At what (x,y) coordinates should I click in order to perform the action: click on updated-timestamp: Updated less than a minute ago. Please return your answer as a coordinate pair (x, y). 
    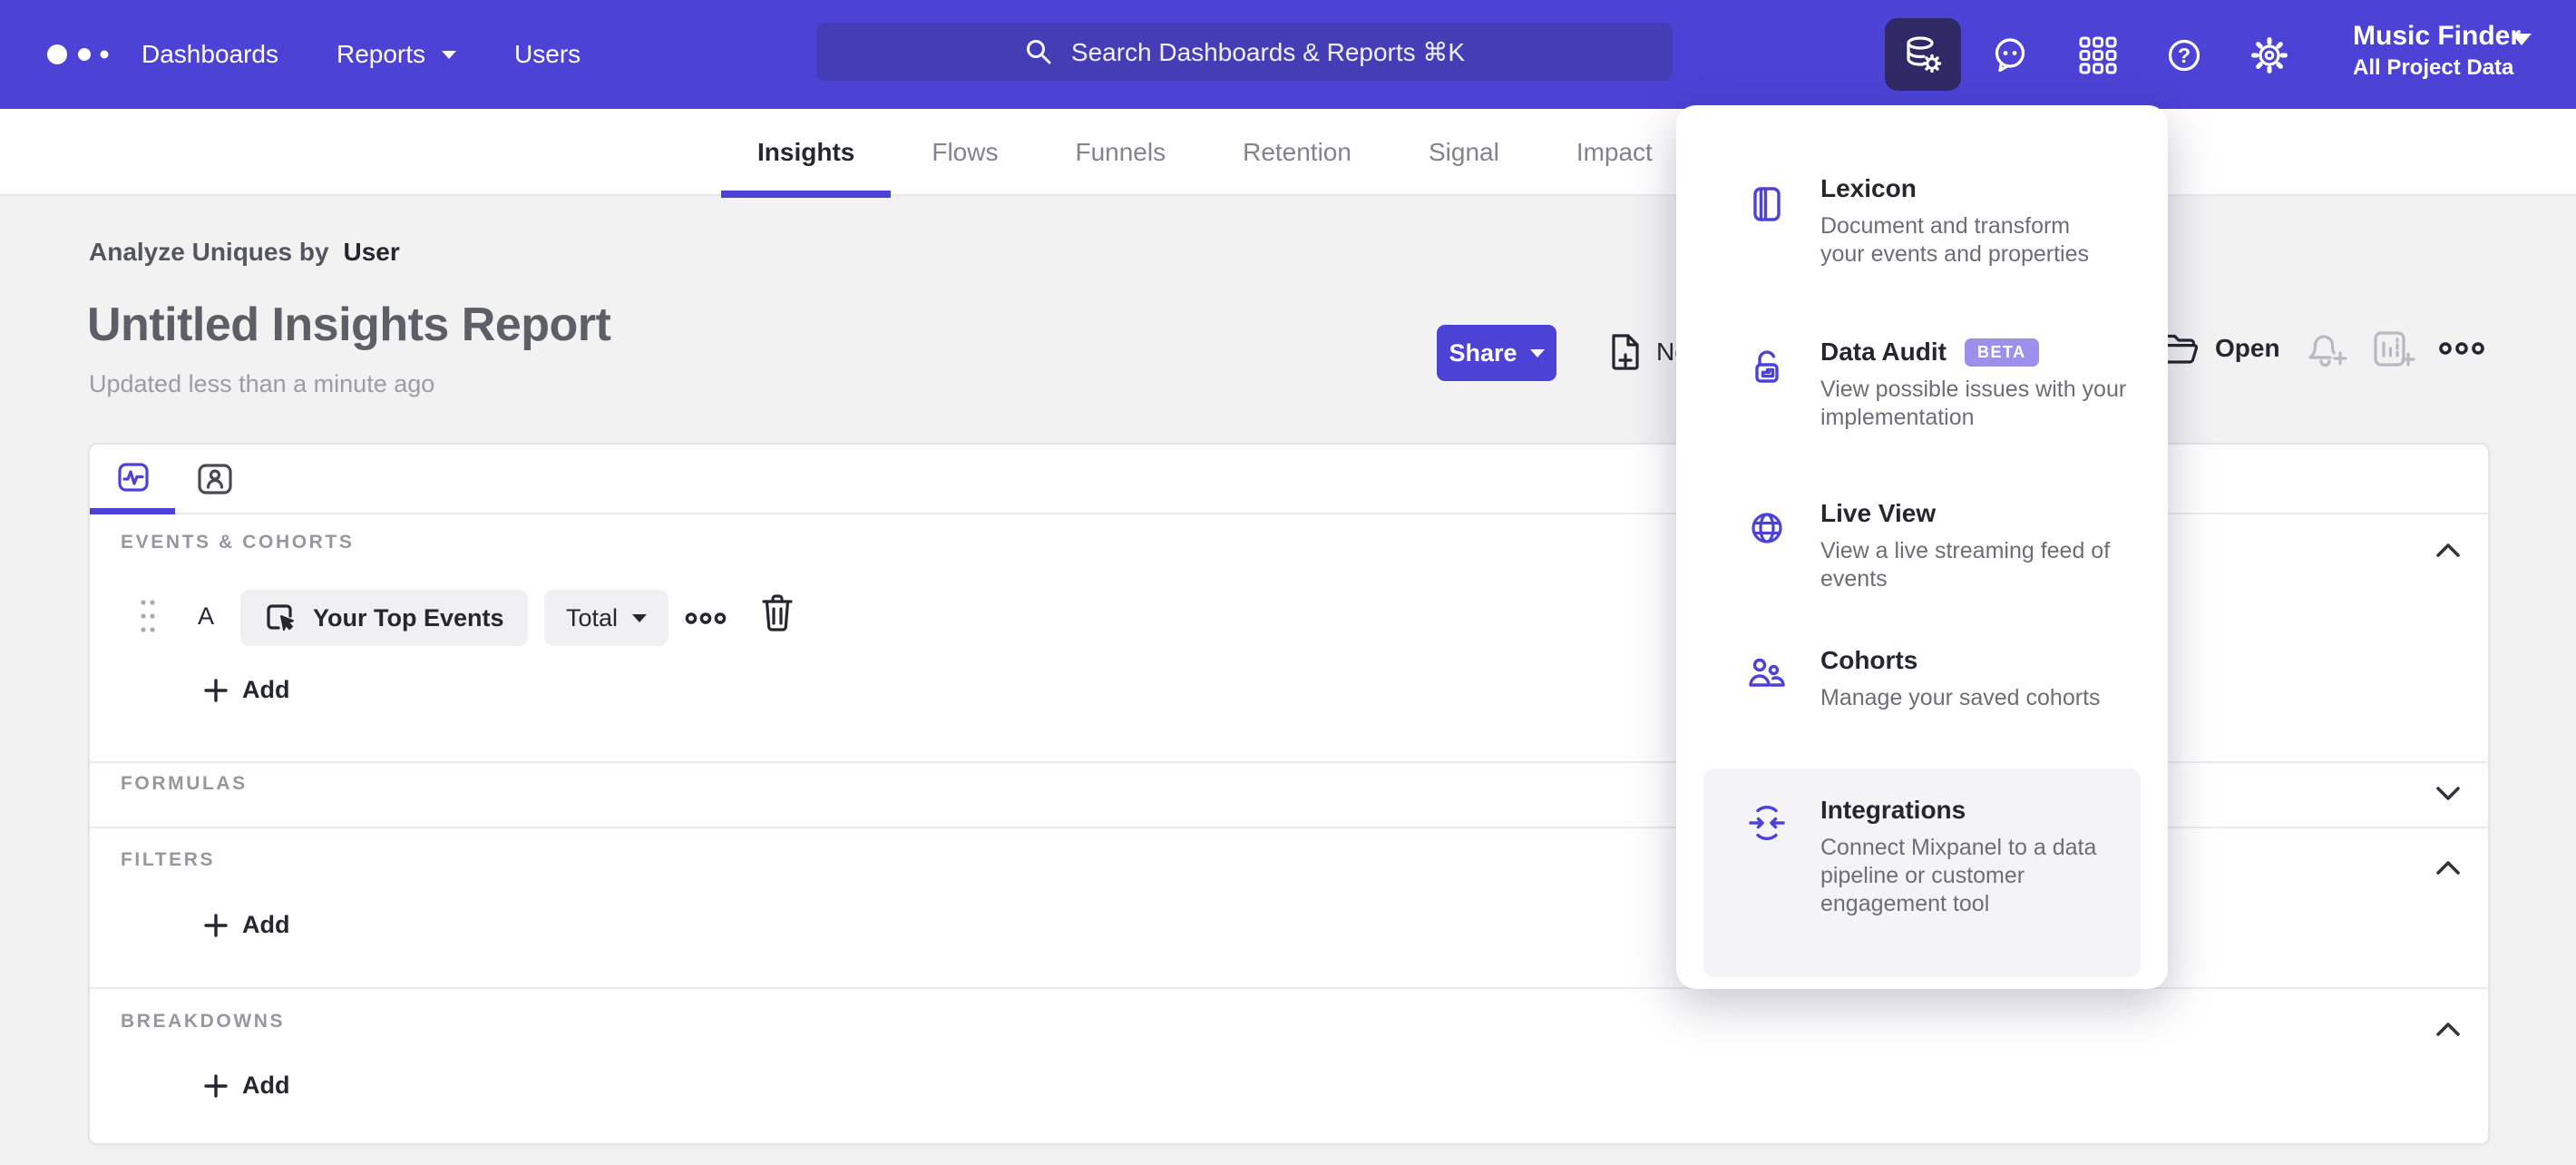
    Looking at the image, I should click on (262, 383).